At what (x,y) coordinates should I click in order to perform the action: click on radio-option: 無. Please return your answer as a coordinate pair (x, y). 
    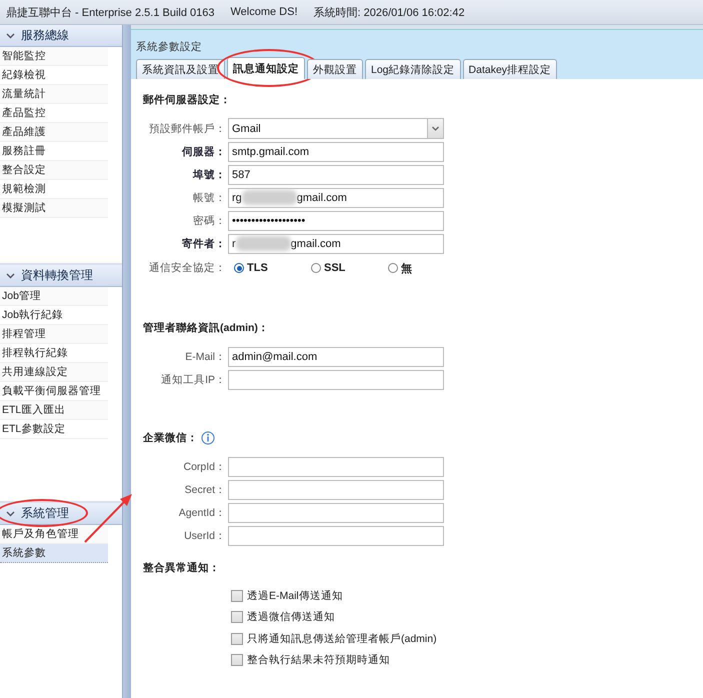
    Looking at the image, I should click on (426, 268).